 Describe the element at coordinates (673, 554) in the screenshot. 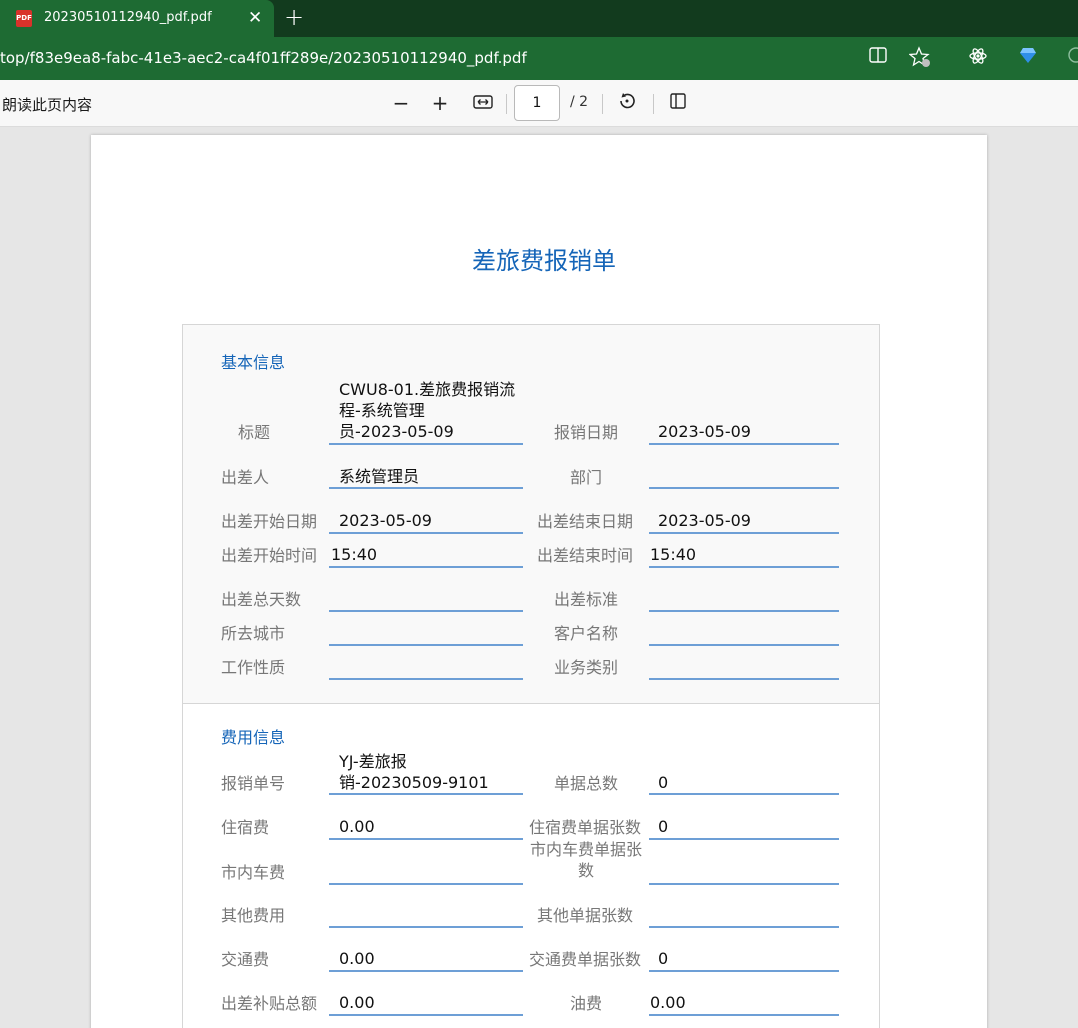

I see `end-time-value: 15:40` at that location.